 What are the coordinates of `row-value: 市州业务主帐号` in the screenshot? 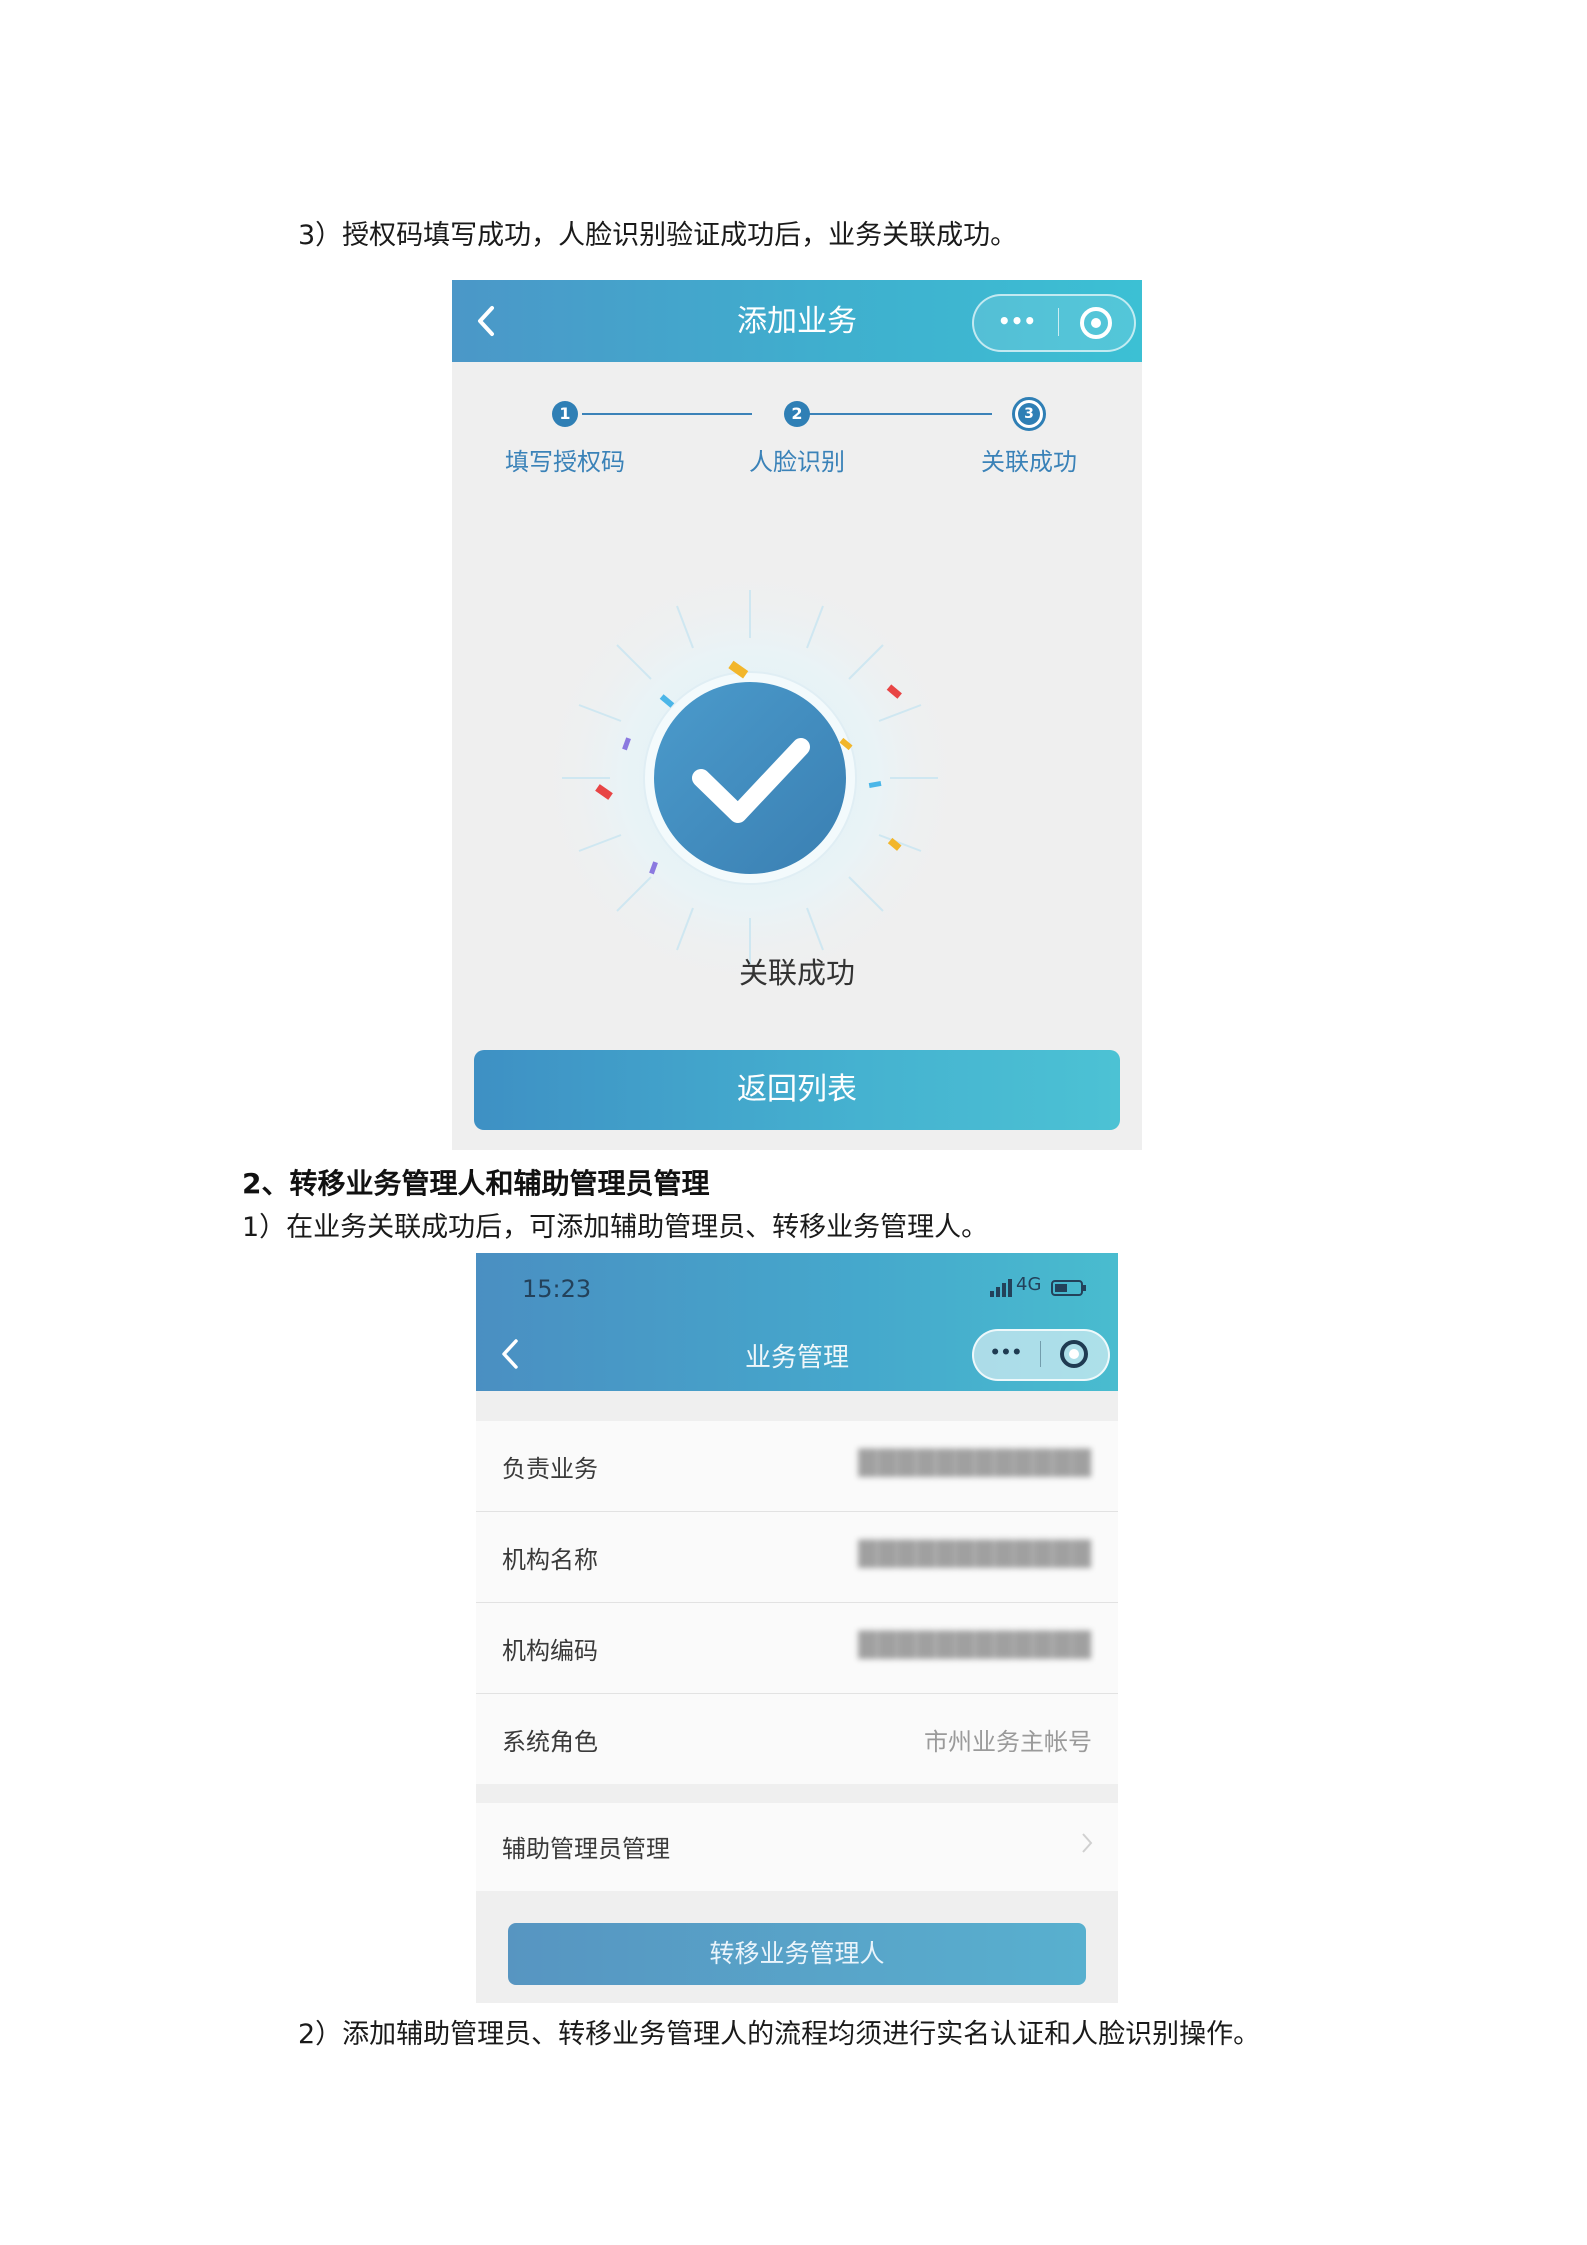 It's located at (1008, 1742).